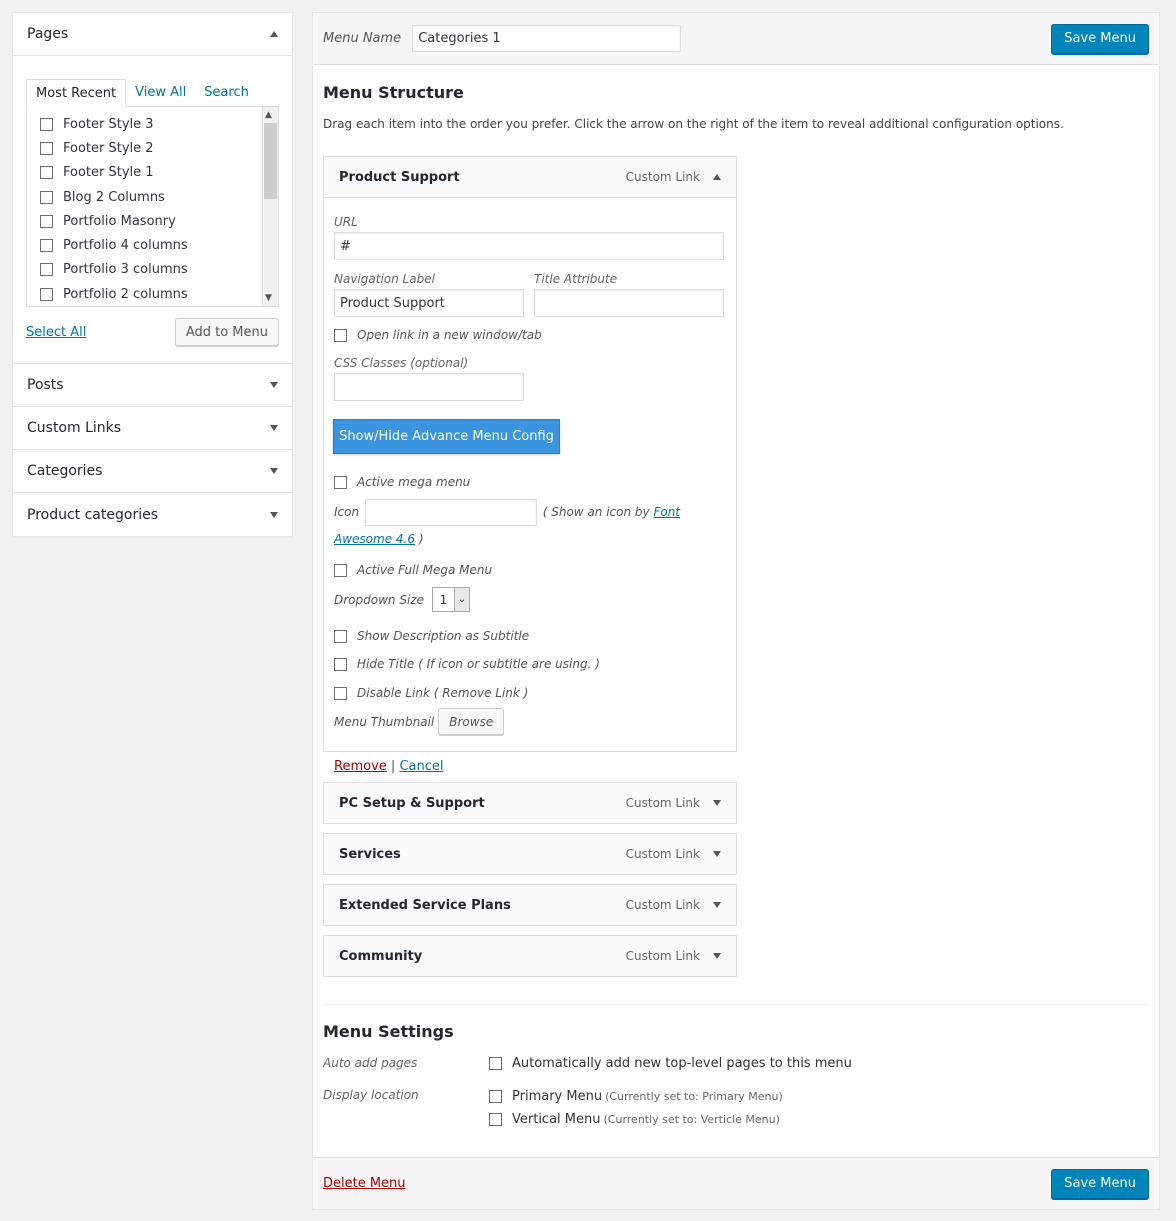 The height and width of the screenshot is (1221, 1176). What do you see at coordinates (364, 1183) in the screenshot?
I see `delete-menu-link: Delete Menu` at bounding box center [364, 1183].